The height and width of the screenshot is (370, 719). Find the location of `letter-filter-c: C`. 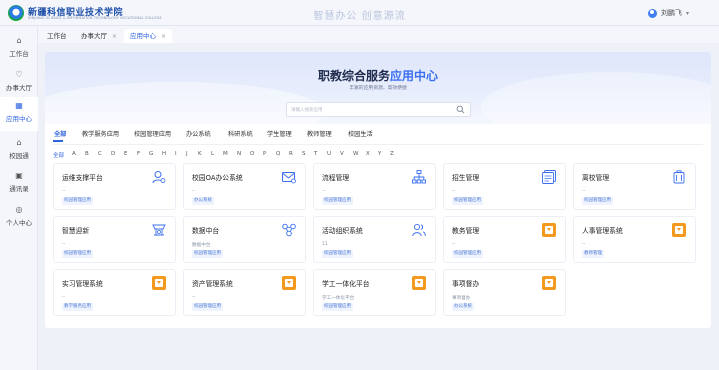

letter-filter-c: C is located at coordinates (100, 154).